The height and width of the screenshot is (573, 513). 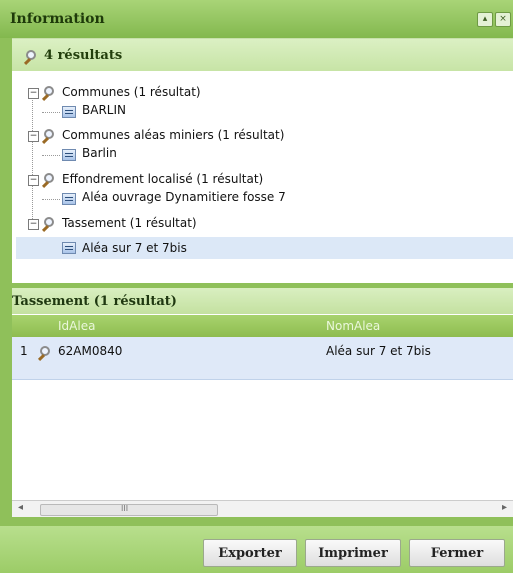 What do you see at coordinates (94, 301) in the screenshot?
I see `detail-title: Tassement (1 résultat)` at bounding box center [94, 301].